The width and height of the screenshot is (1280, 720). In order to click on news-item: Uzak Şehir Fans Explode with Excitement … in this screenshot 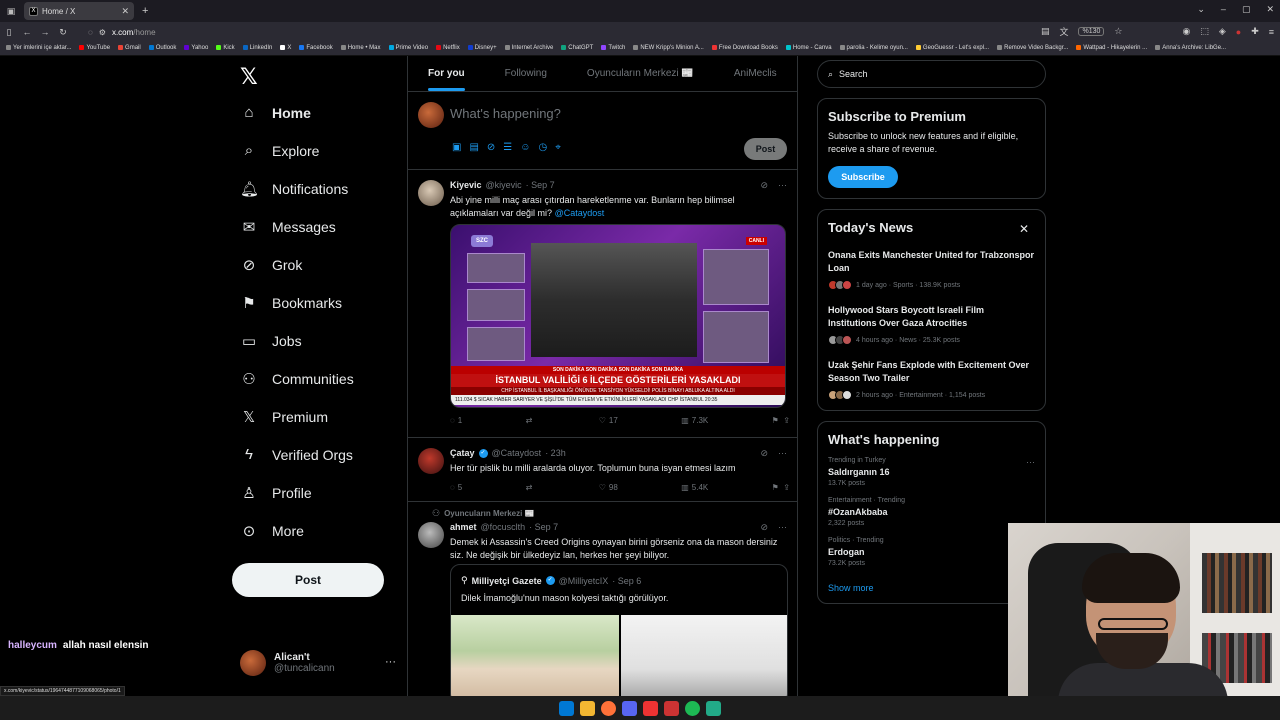, I will do `click(931, 379)`.